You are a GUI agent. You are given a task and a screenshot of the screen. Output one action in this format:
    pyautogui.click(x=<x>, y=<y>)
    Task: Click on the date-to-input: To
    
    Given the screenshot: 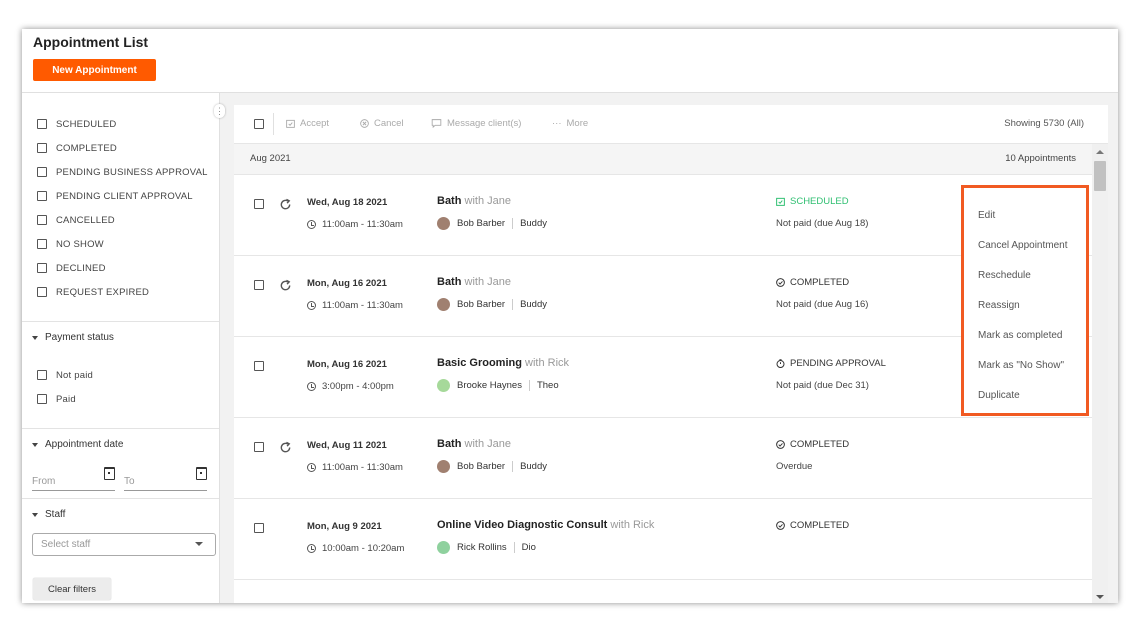 What is the action you would take?
    pyautogui.click(x=165, y=483)
    